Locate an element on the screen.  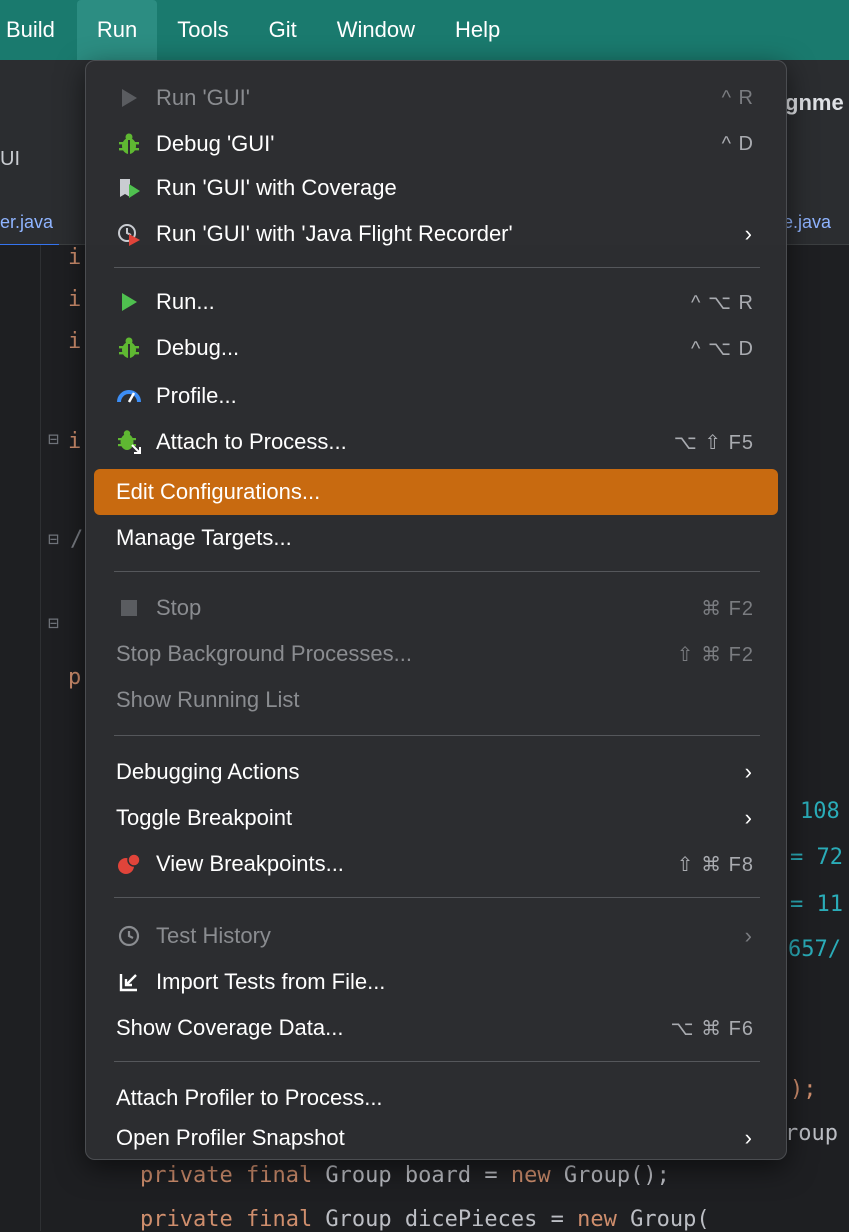
menu-item-label: Show Running List is located at coordinates (208, 699).